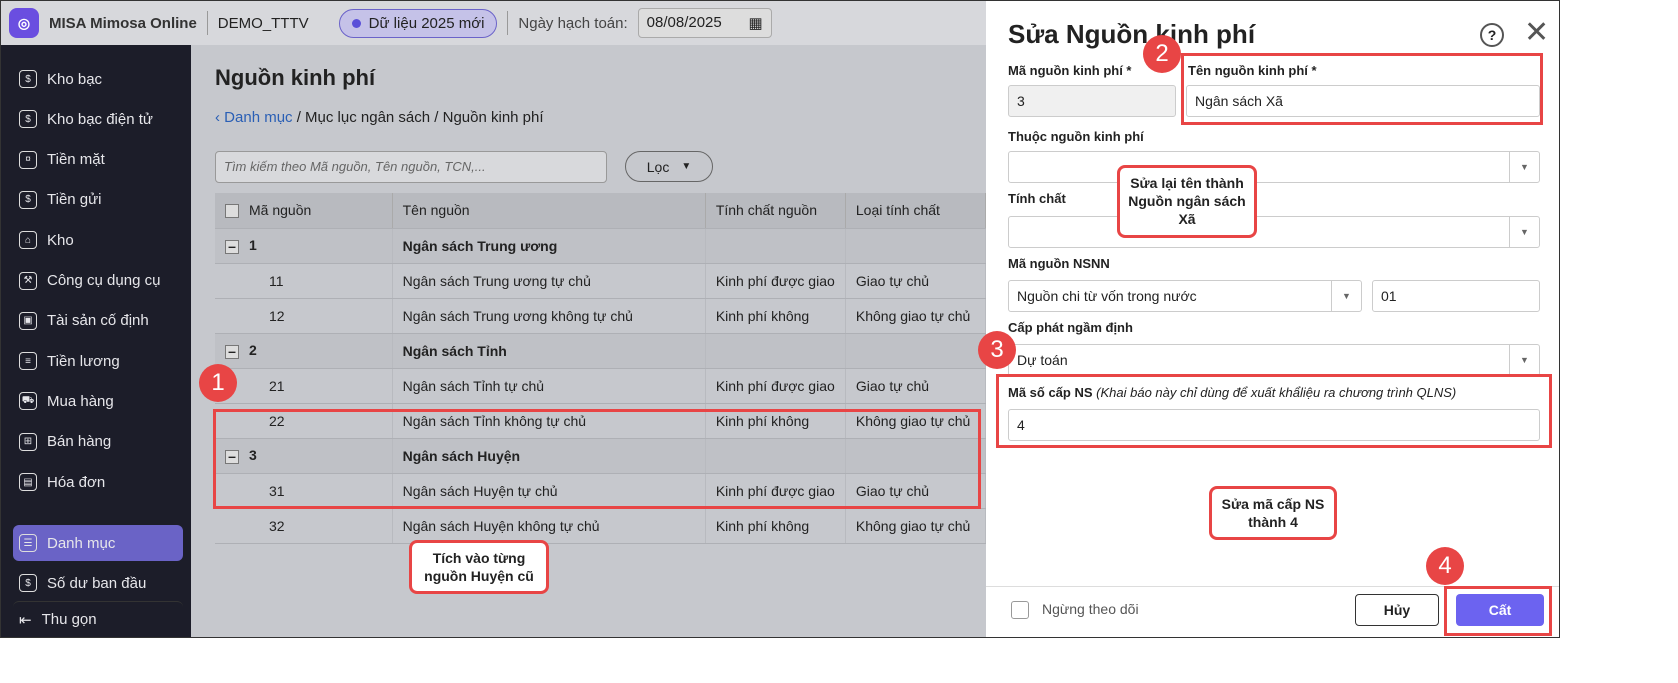 The width and height of the screenshot is (1678, 683). Describe the element at coordinates (684, 22) in the screenshot. I see `posting-date-value: 08/08/2025` at that location.